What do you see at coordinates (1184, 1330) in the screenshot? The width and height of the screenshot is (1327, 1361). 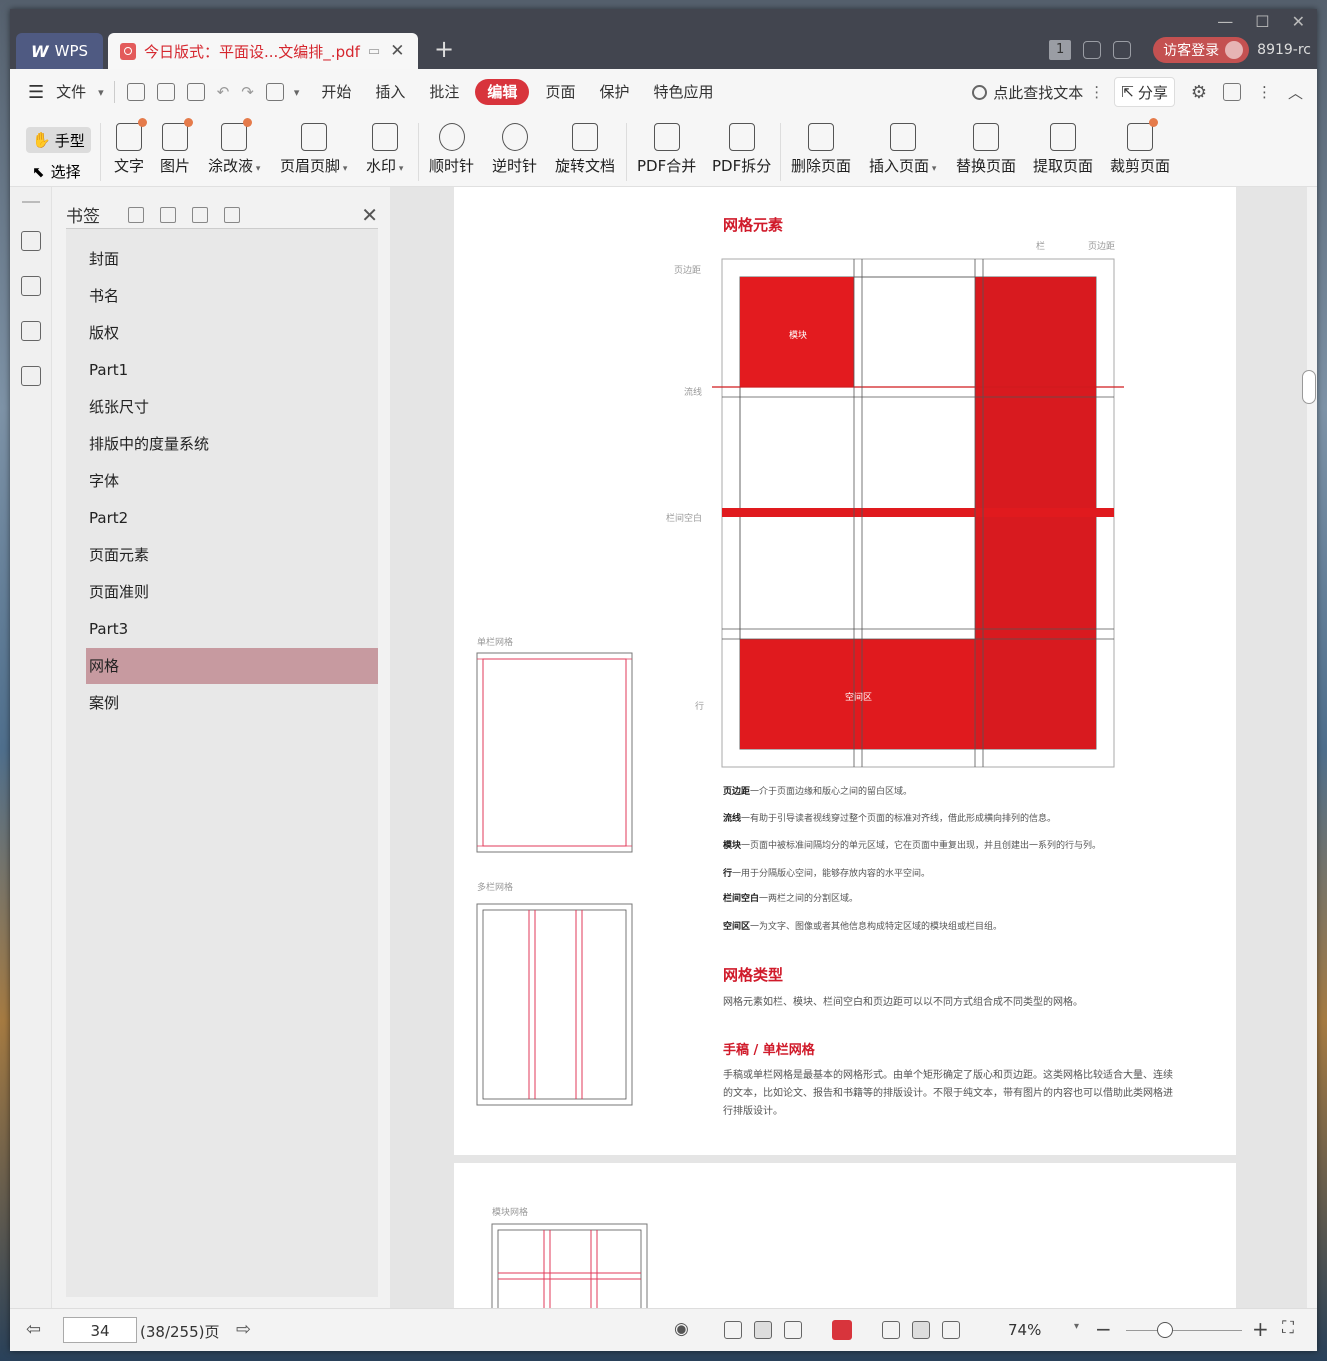 I see `zoom-slider-track` at bounding box center [1184, 1330].